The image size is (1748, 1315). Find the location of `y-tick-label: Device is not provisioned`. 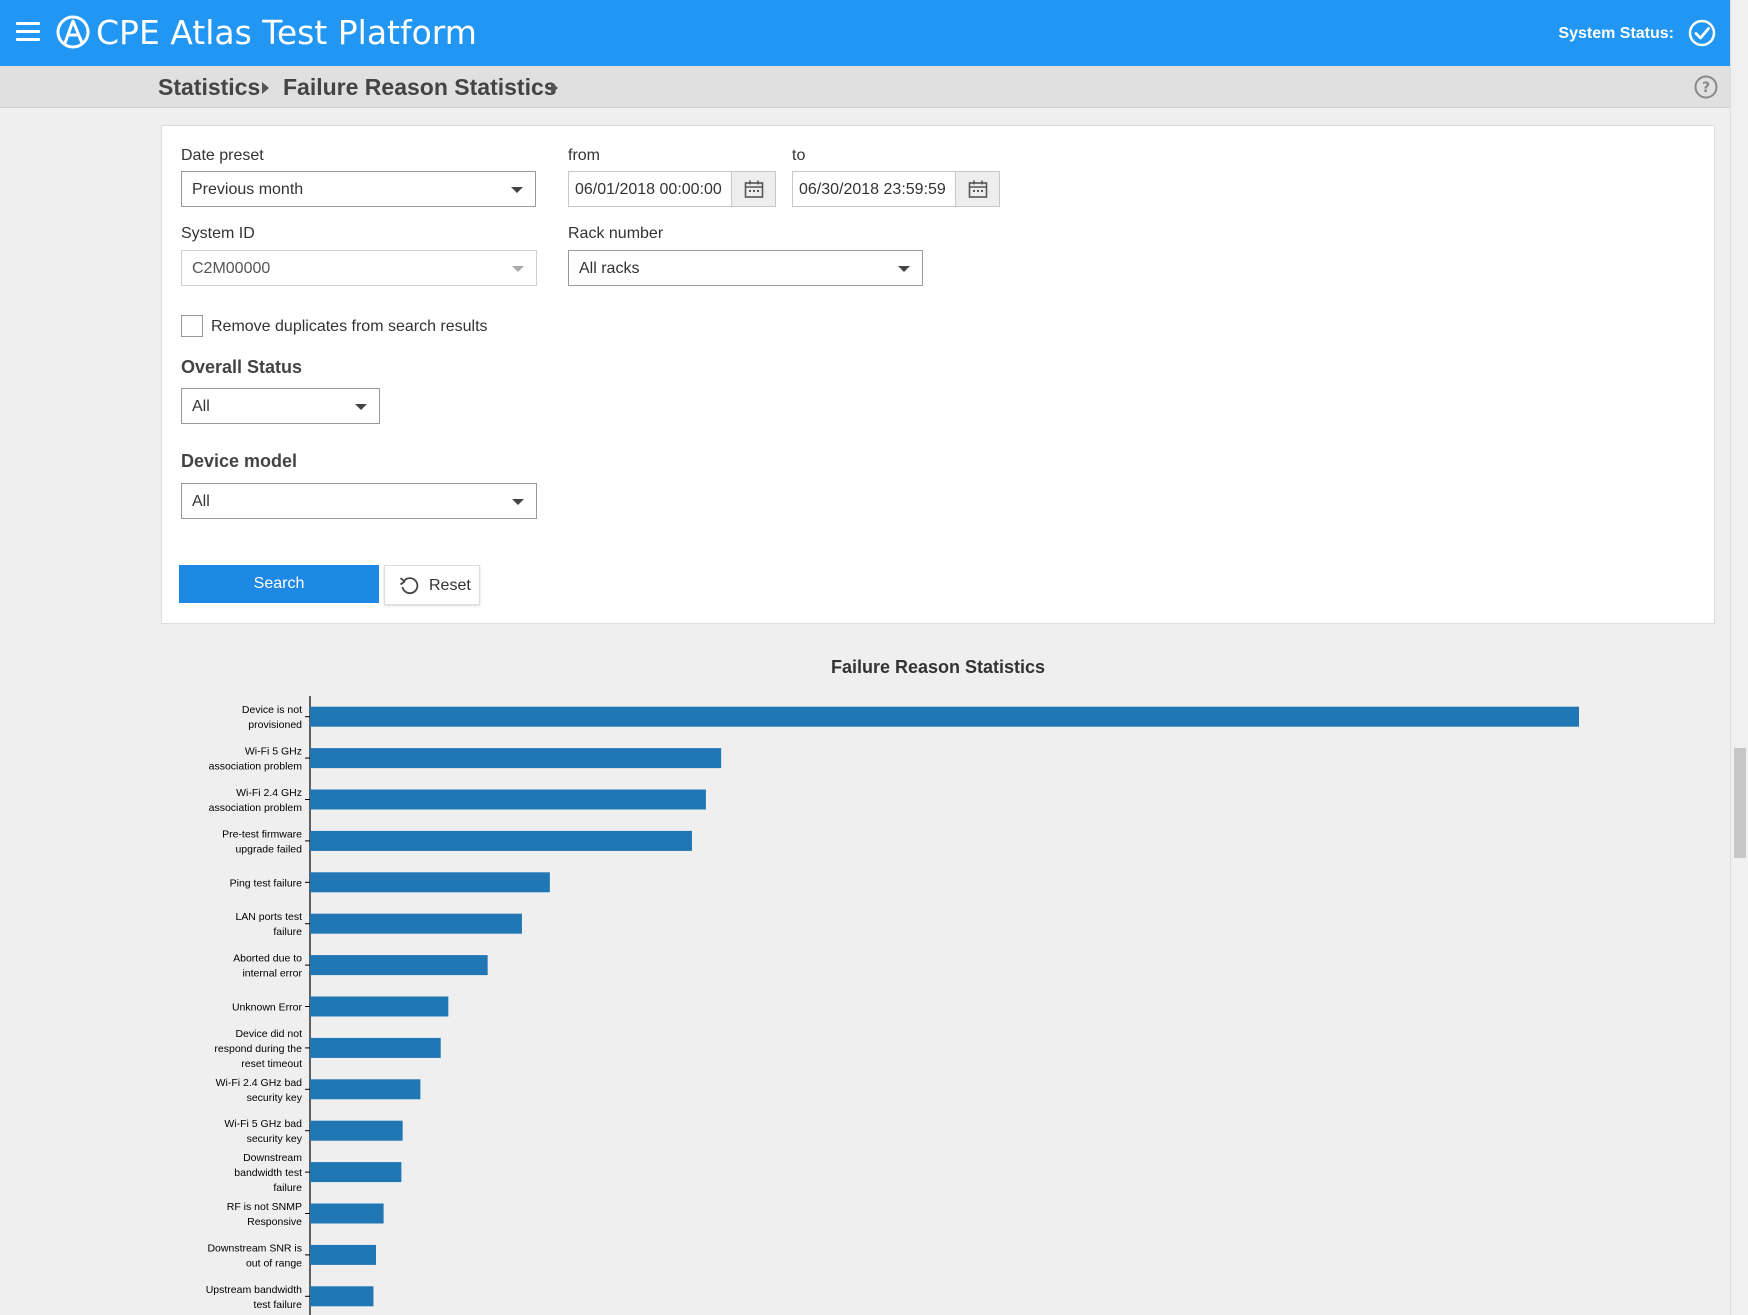

y-tick-label: Device is not provisioned is located at coordinates (272, 717).